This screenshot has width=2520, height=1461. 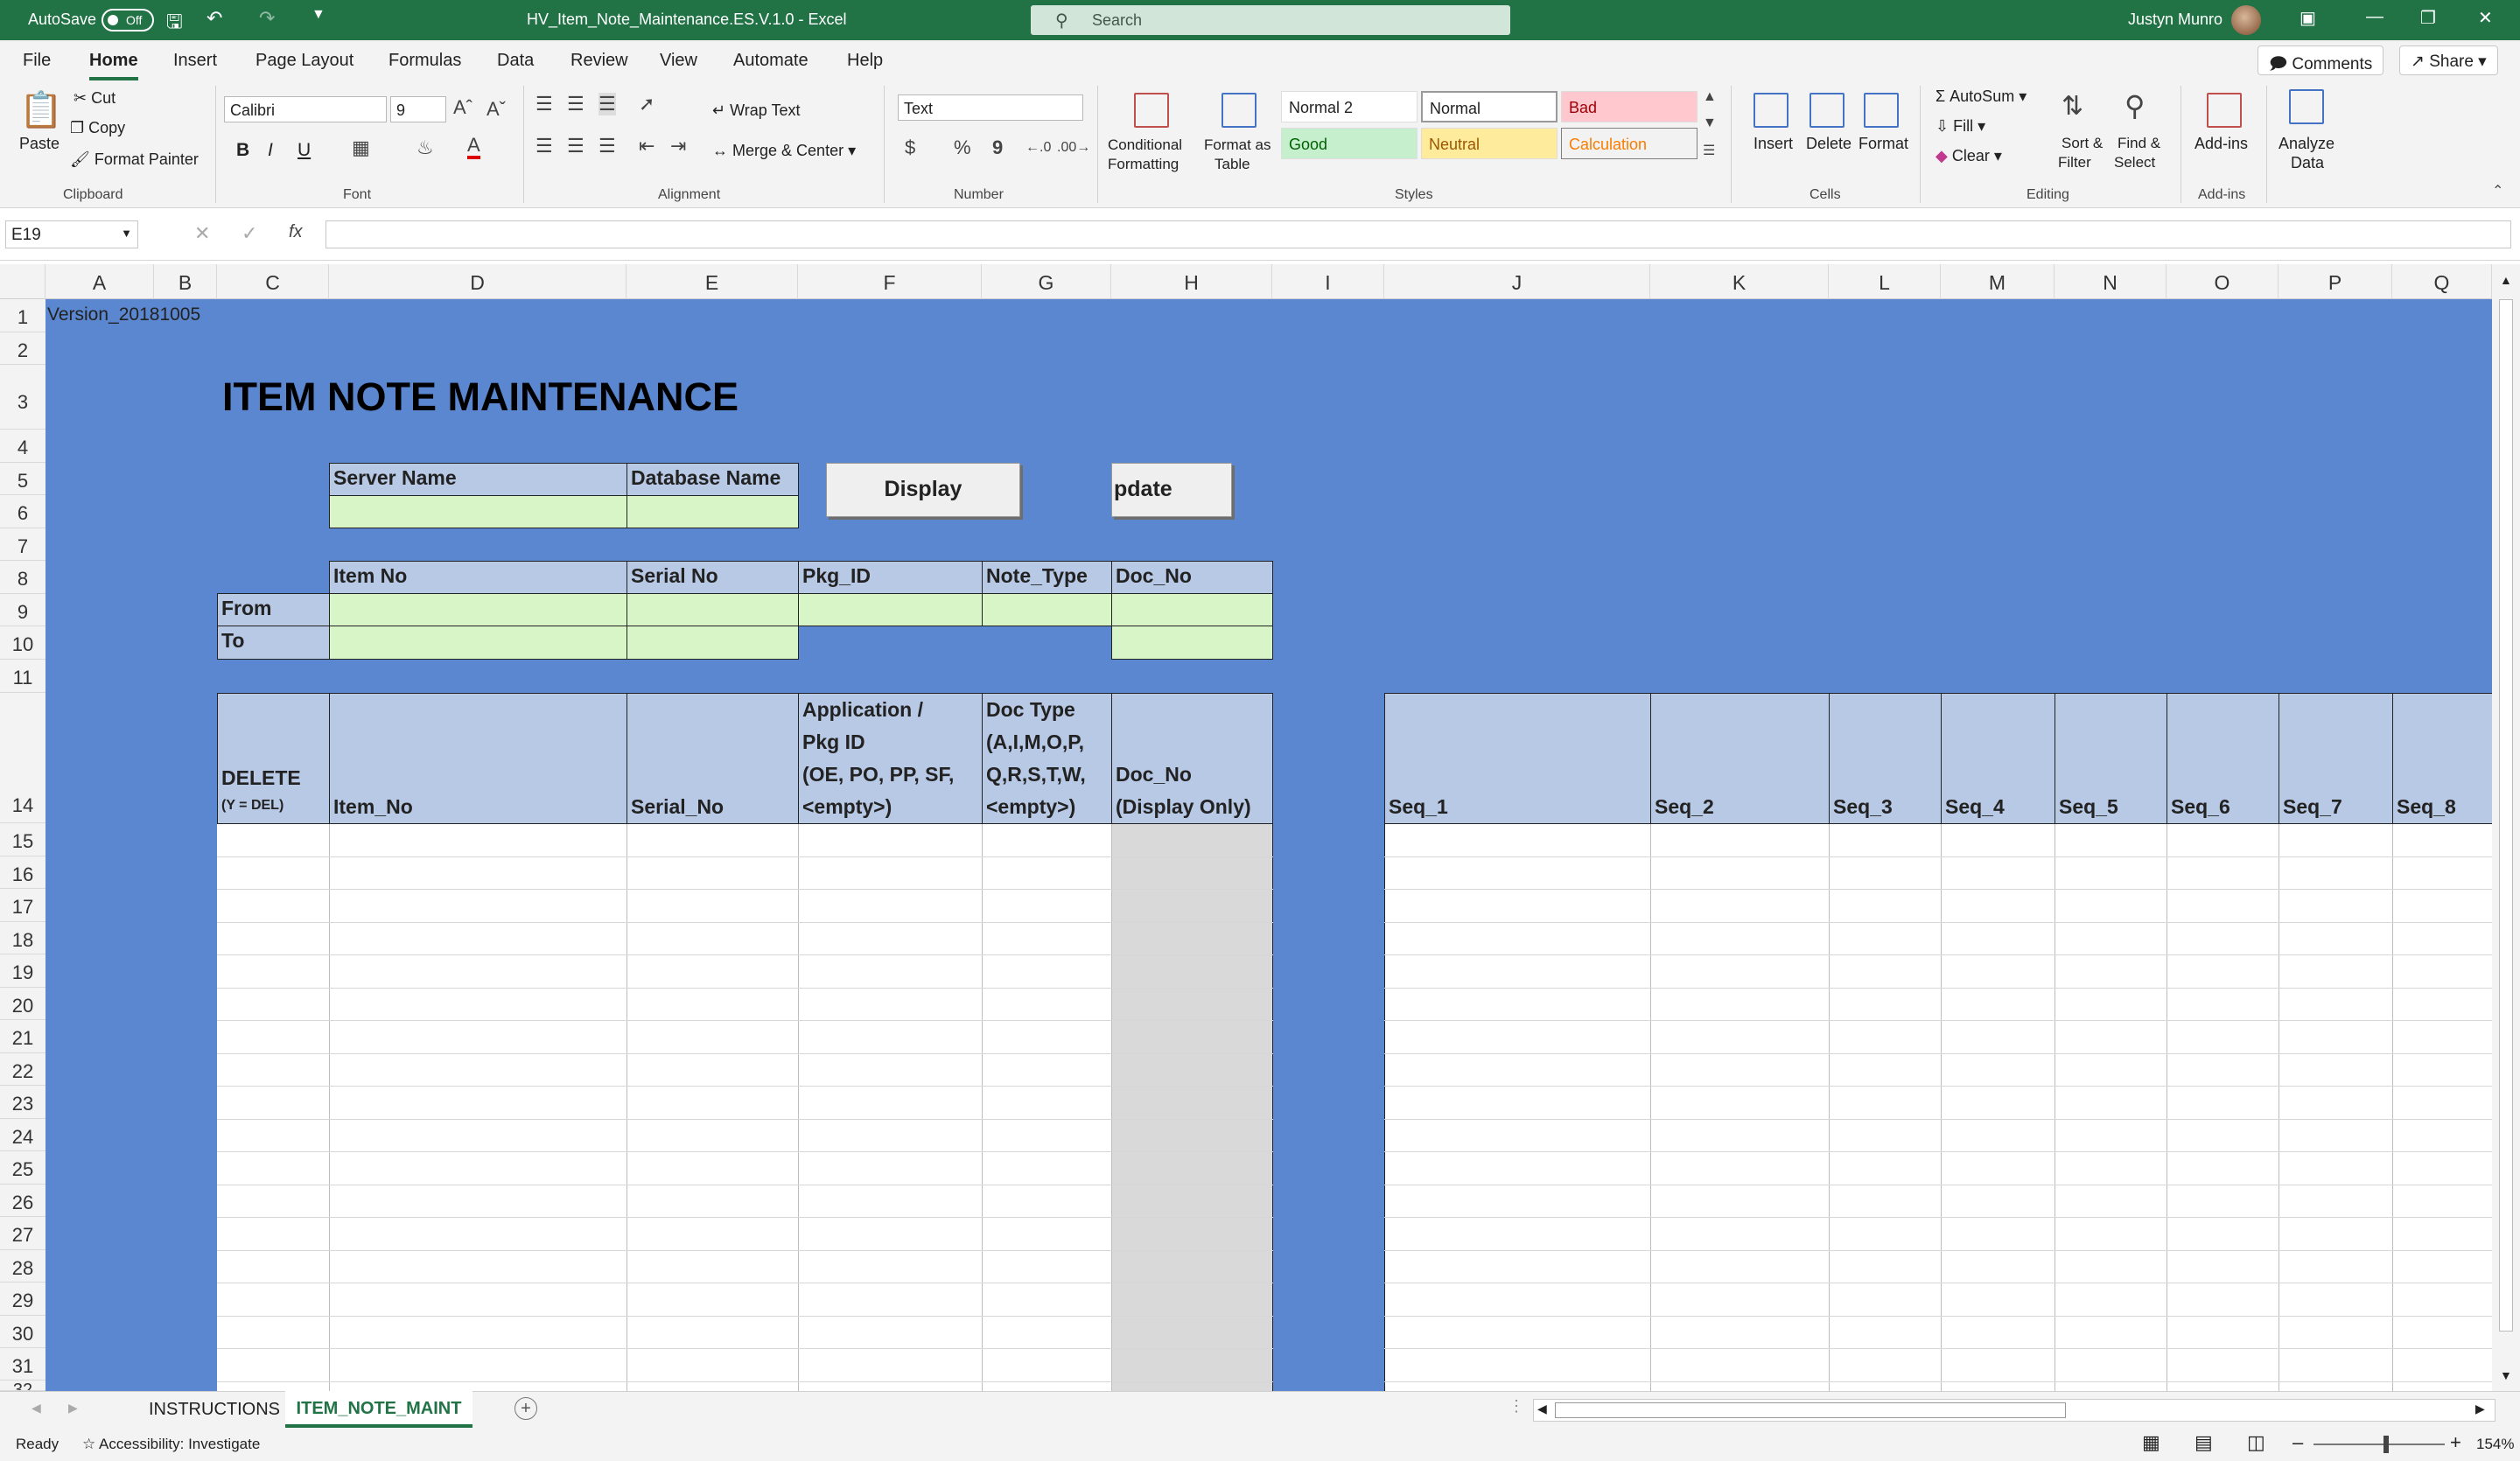 I want to click on to-doc-no-input, so click(x=1192, y=643).